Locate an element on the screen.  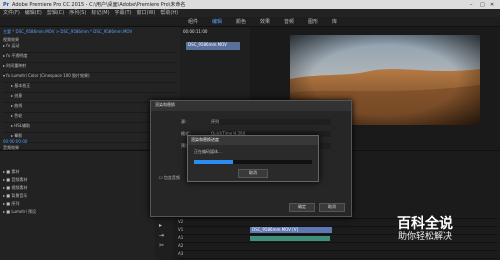
source-field-label: 源： is located at coordinates (185, 121).